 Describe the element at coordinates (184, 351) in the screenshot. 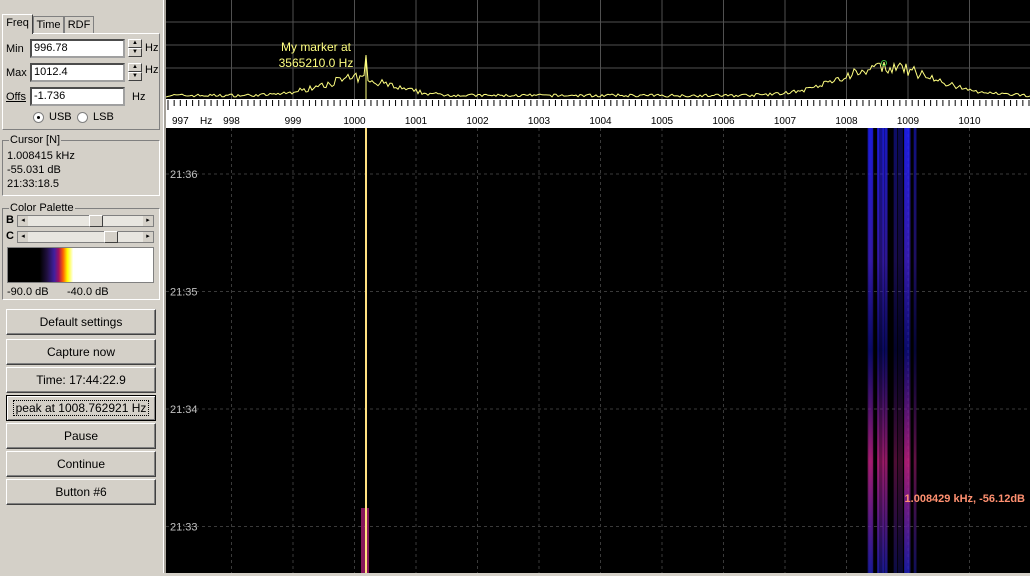

I see `time-labels: 21:36 21:35 21:34 21:33` at that location.